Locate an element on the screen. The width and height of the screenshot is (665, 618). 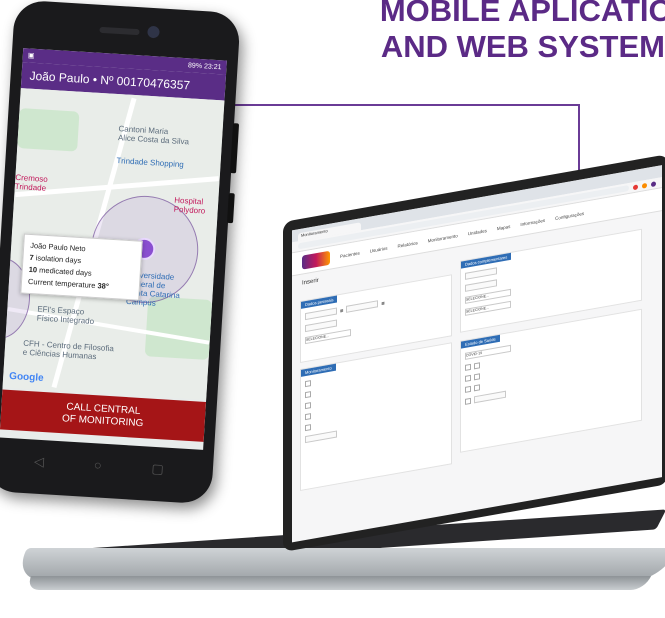
status-time: 23:21 is located at coordinates (212, 66).